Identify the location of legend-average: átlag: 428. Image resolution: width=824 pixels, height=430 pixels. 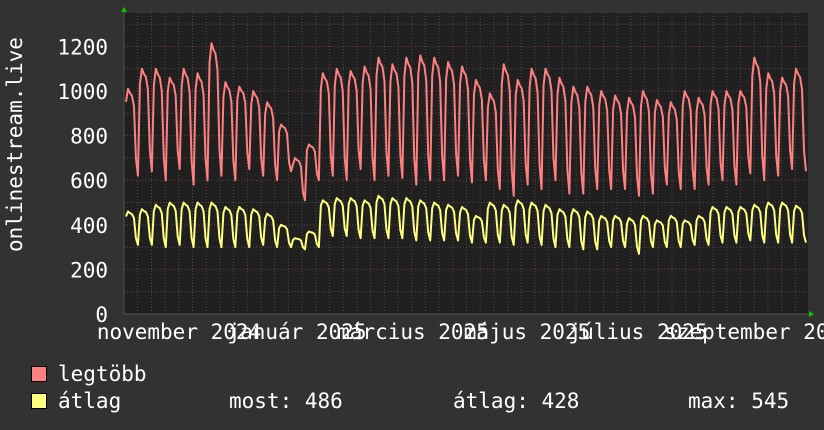
(516, 401).